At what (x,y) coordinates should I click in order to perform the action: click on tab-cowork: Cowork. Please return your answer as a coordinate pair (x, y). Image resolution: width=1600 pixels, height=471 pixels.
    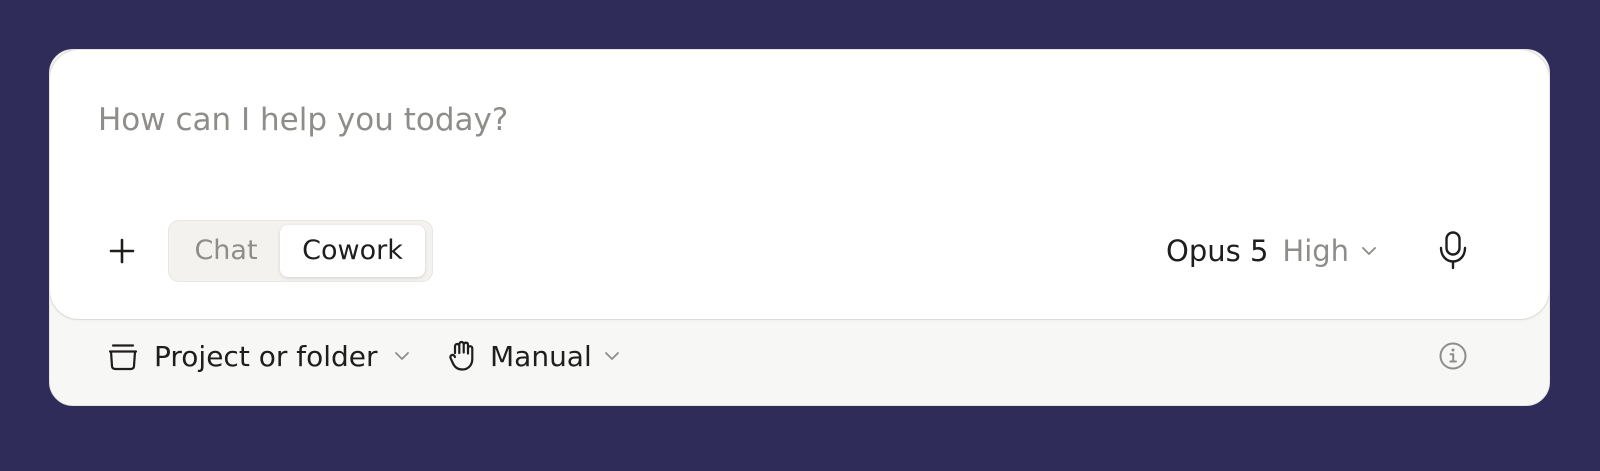
    Looking at the image, I should click on (352, 251).